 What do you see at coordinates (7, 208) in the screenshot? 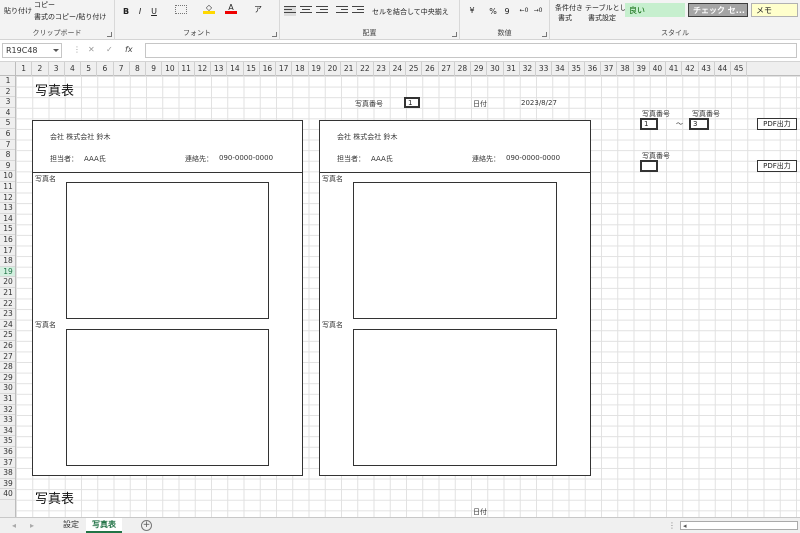
I see `row-header: 13` at bounding box center [7, 208].